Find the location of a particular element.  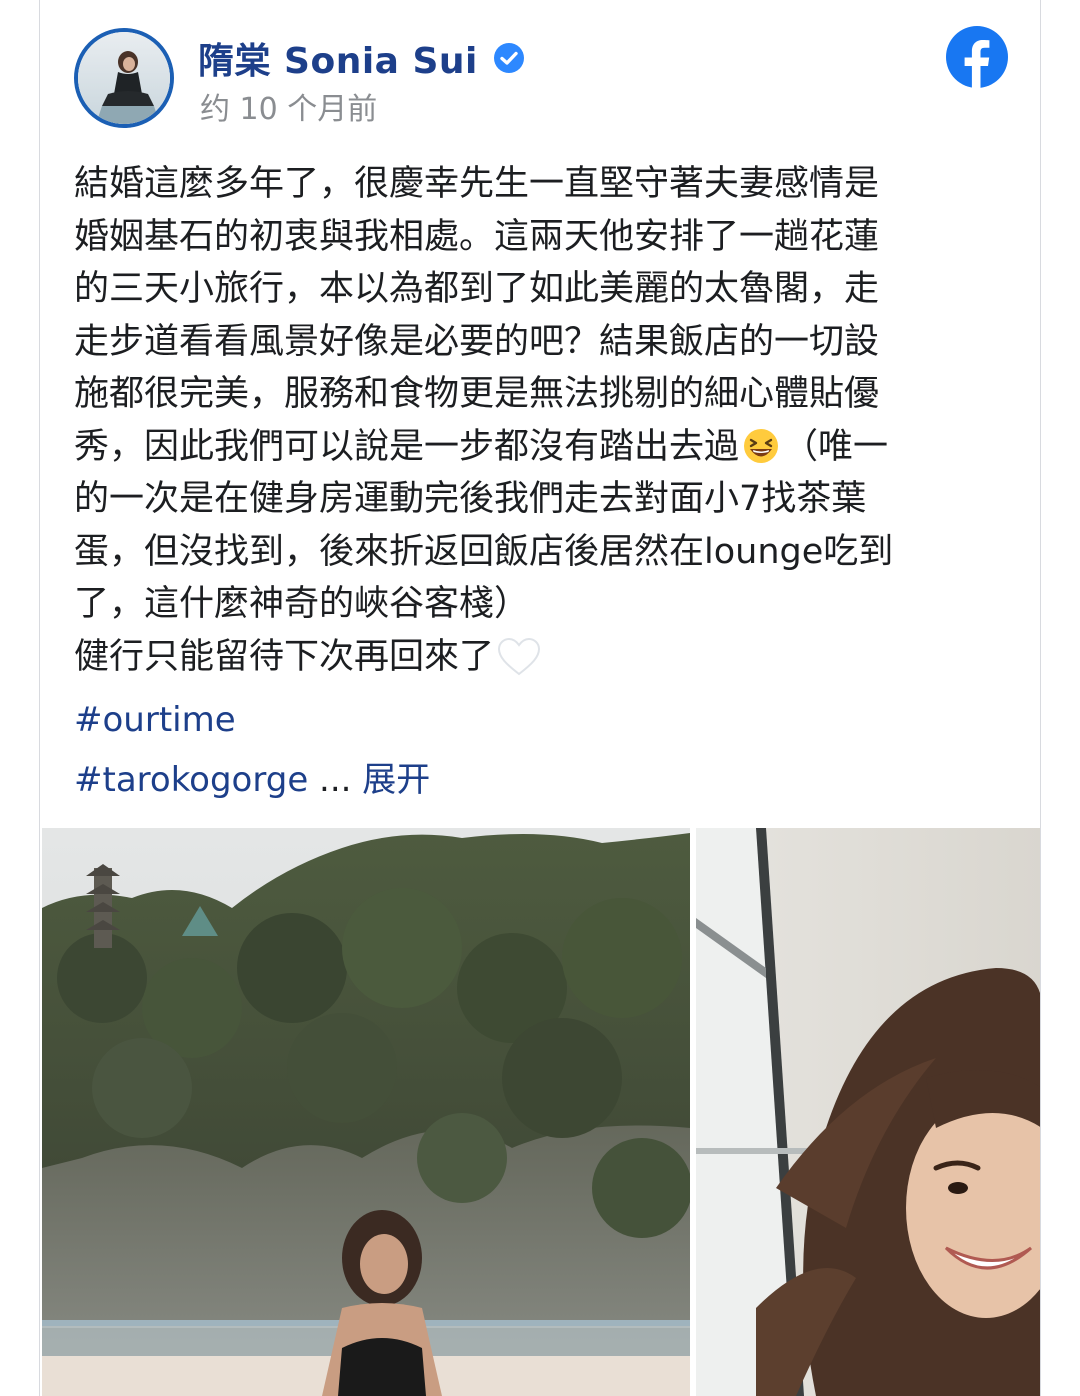

white-heart-icon is located at coordinates (519, 656).